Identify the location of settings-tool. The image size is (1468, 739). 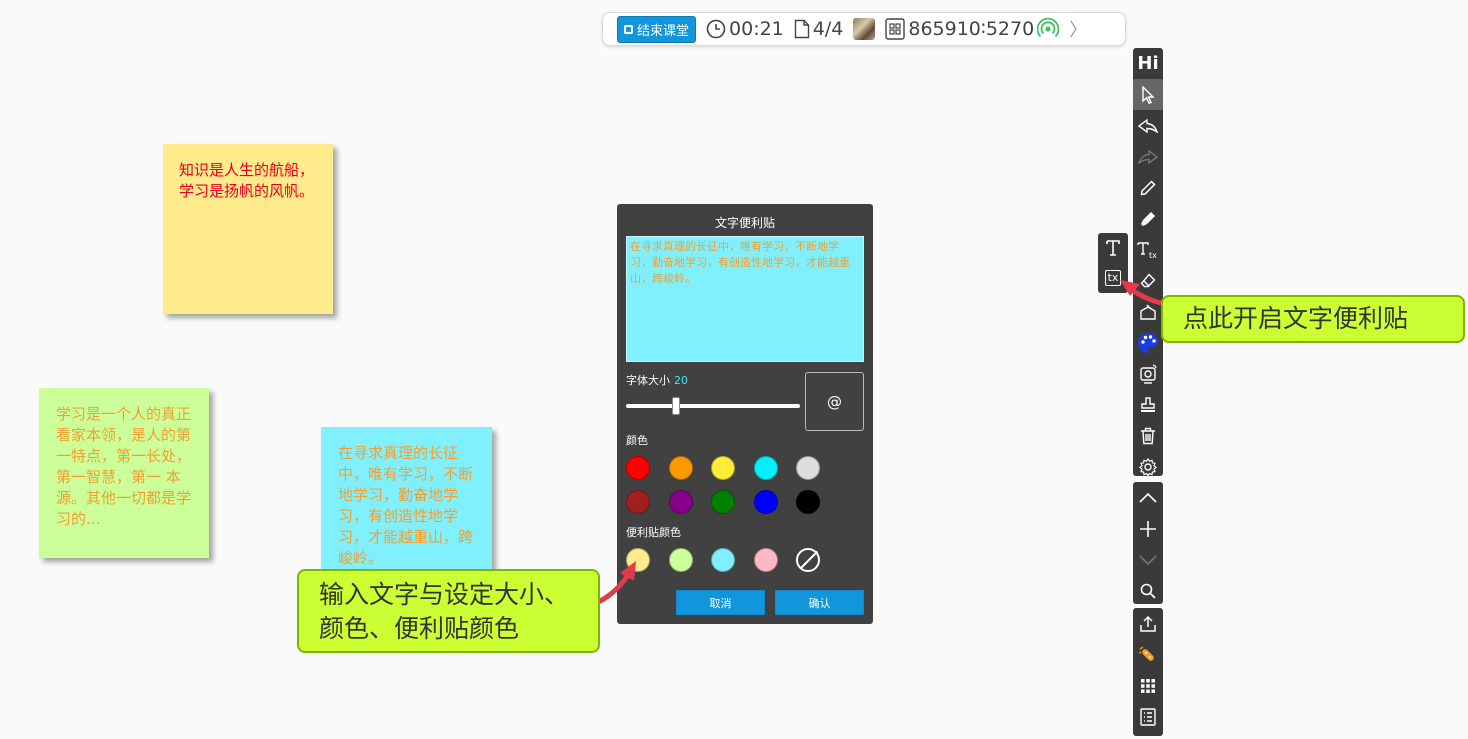
(1148, 466).